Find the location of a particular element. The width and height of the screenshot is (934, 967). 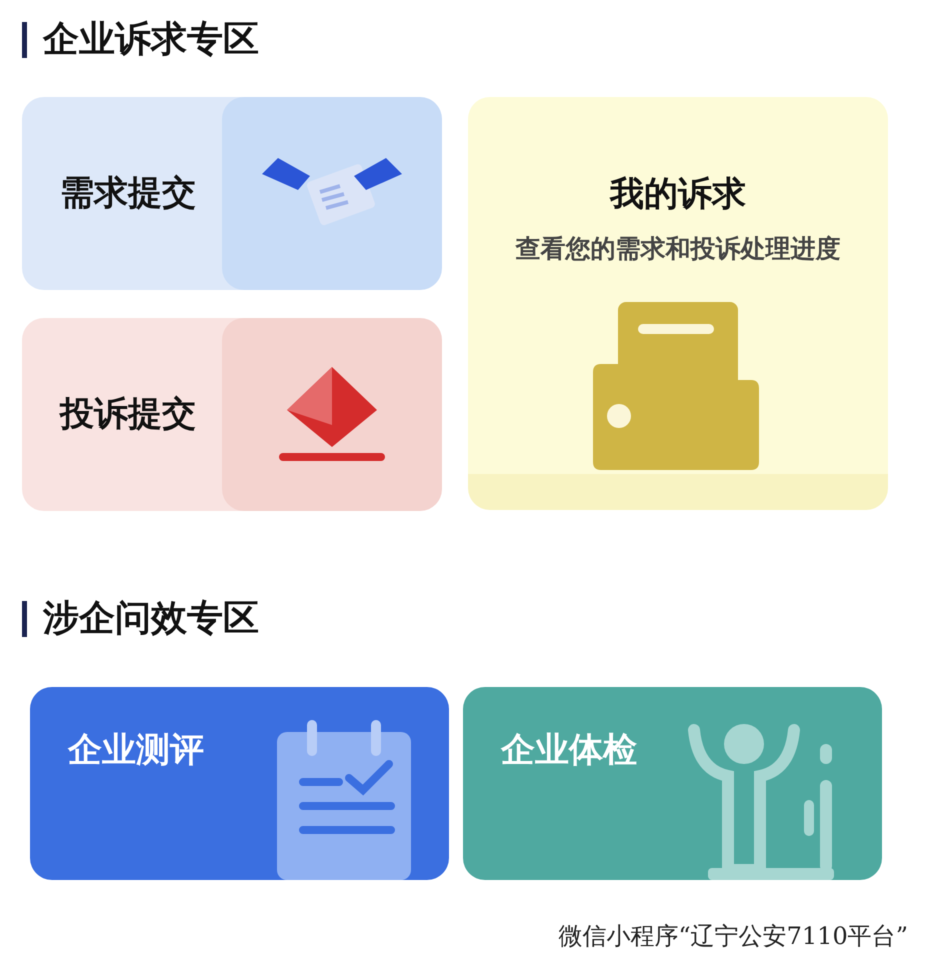

card-title: 需求提交 is located at coordinates (128, 193).